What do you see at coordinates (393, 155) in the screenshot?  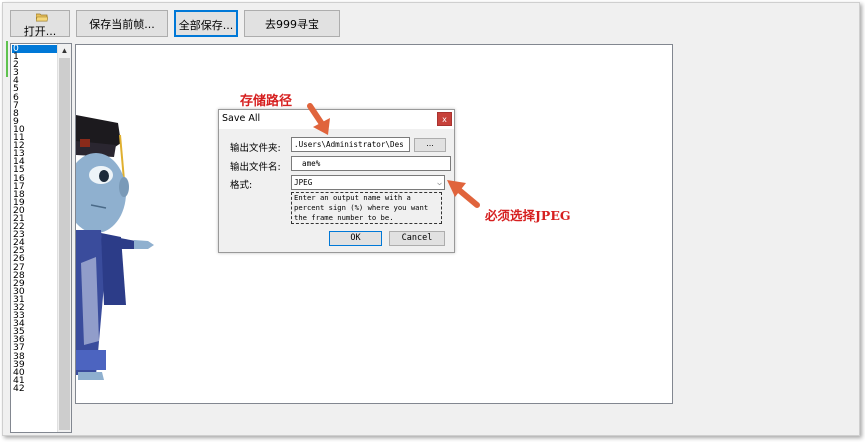 I see `annotation-arrows` at bounding box center [393, 155].